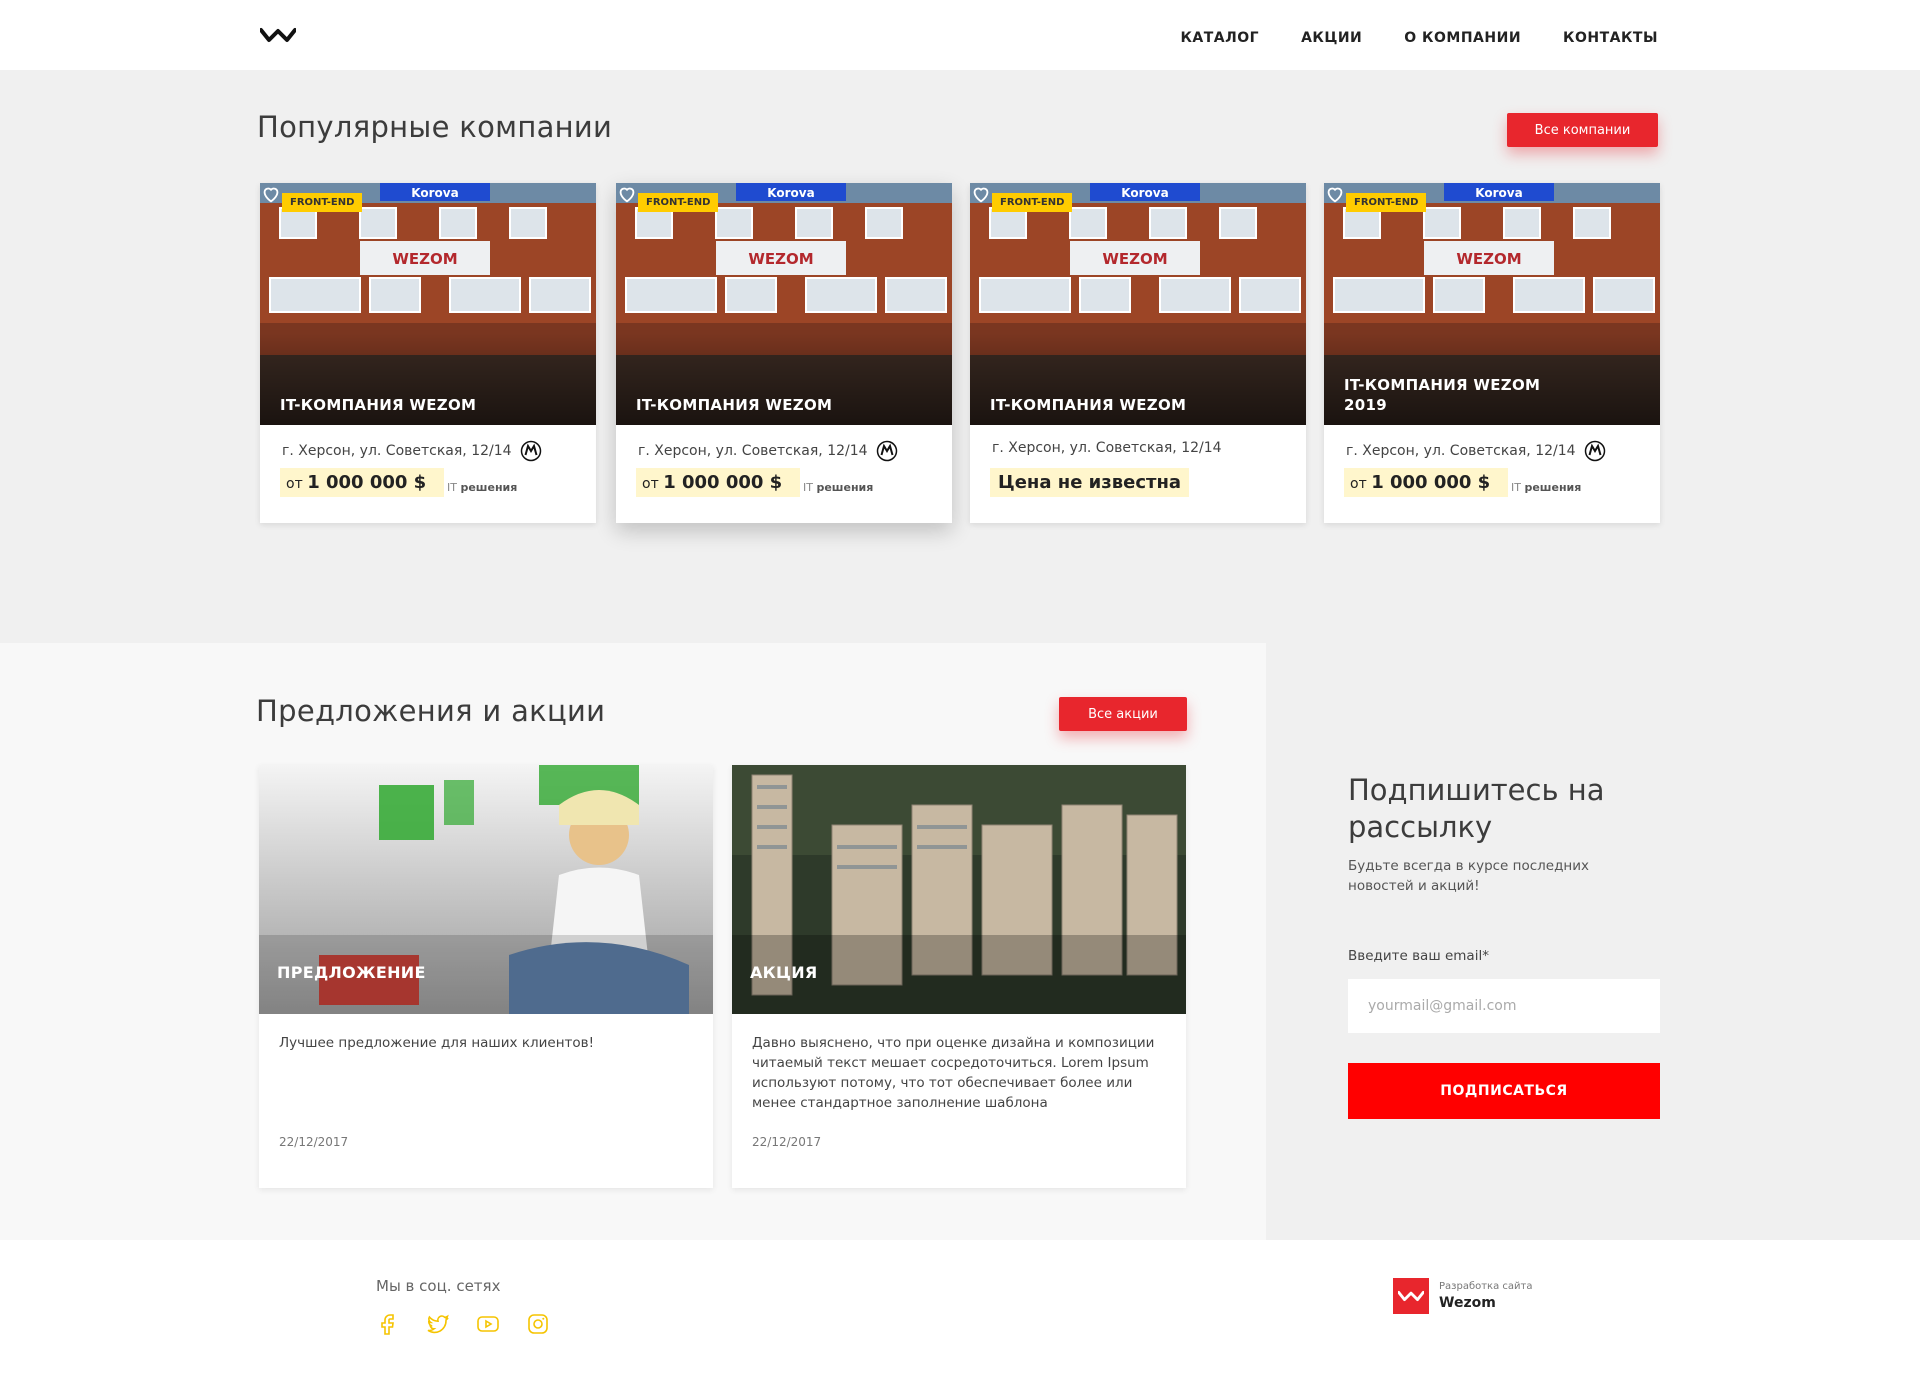 Image resolution: width=1920 pixels, height=1373 pixels. What do you see at coordinates (1486, 1286) in the screenshot?
I see `developer-label: Разработка сайта` at bounding box center [1486, 1286].